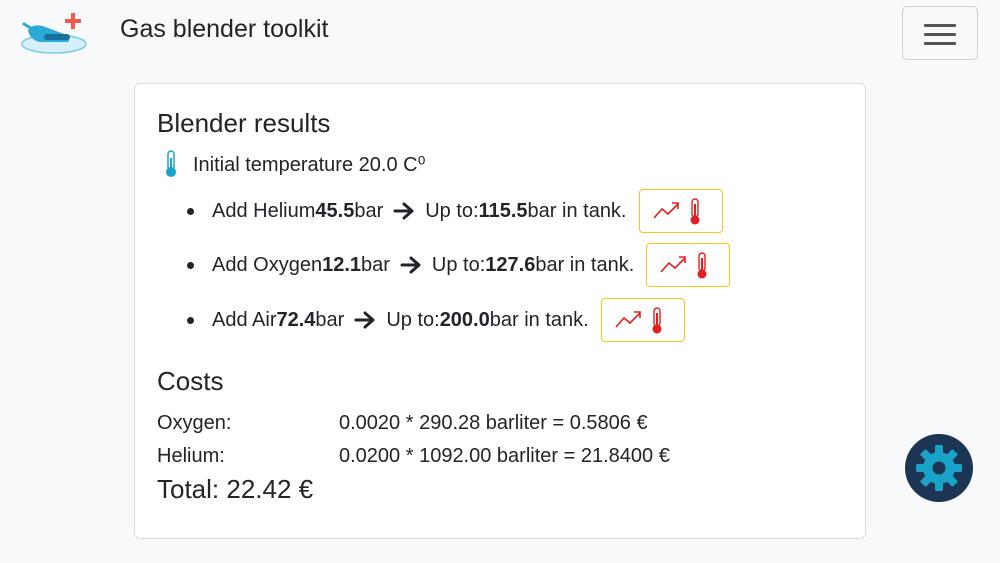 Image resolution: width=1000 pixels, height=563 pixels. What do you see at coordinates (235, 489) in the screenshot?
I see `total-cost: Total: 22.42 €` at bounding box center [235, 489].